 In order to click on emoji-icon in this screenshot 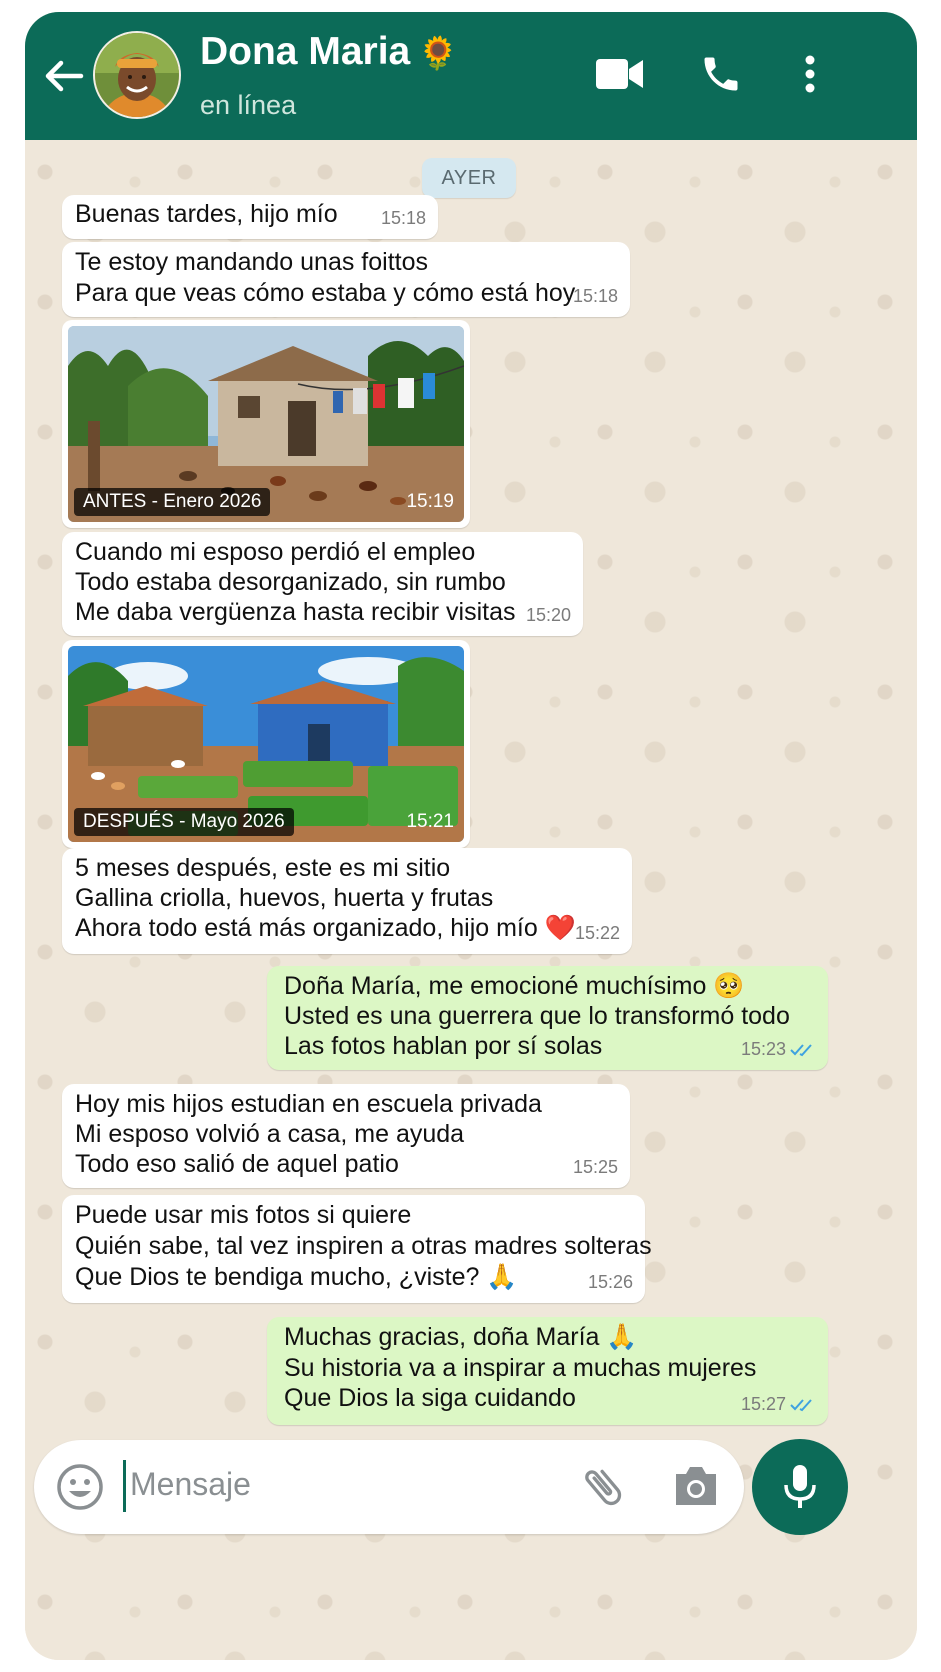, I will do `click(80, 1487)`.